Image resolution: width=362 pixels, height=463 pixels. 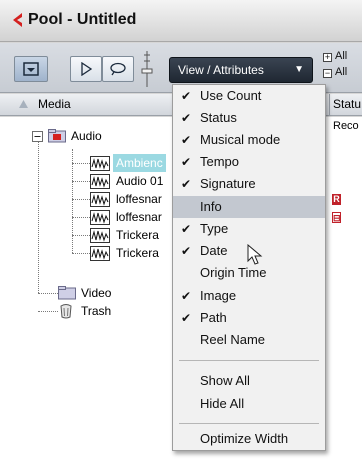 I want to click on volume-slider, so click(x=147, y=69).